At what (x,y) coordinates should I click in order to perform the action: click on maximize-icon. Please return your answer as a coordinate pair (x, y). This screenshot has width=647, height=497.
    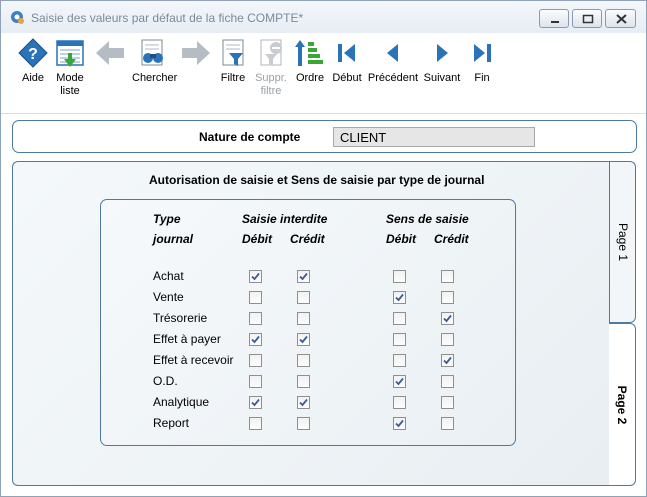
    Looking at the image, I should click on (588, 19).